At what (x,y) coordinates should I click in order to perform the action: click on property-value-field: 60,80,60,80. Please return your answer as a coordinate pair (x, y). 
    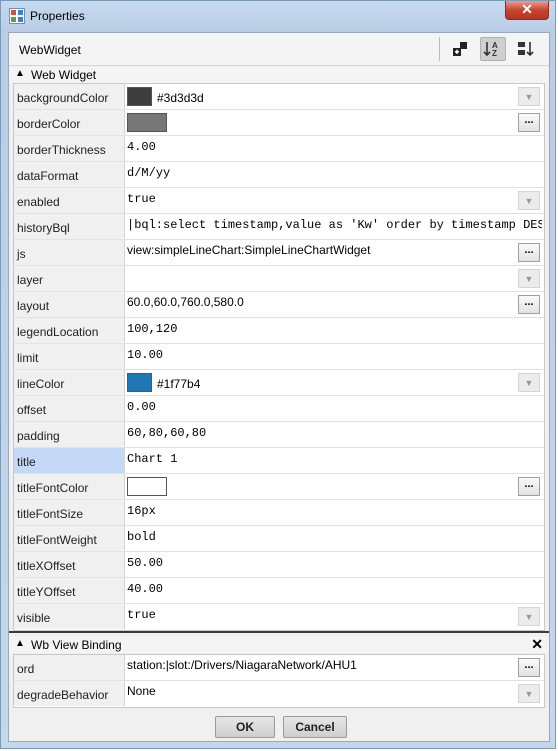
    Looking at the image, I should click on (320, 433).